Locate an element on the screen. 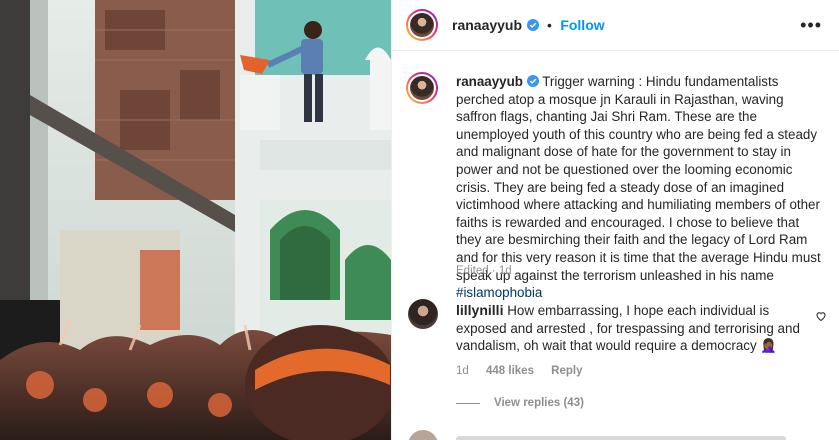 The image size is (839, 440). comment-time: 1d is located at coordinates (462, 371).